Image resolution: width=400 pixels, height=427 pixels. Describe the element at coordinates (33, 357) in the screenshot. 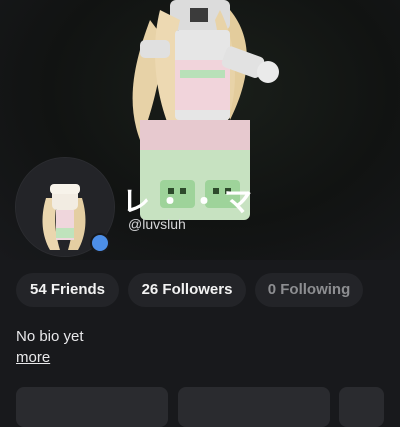

I see `bio-more-link: more` at that location.